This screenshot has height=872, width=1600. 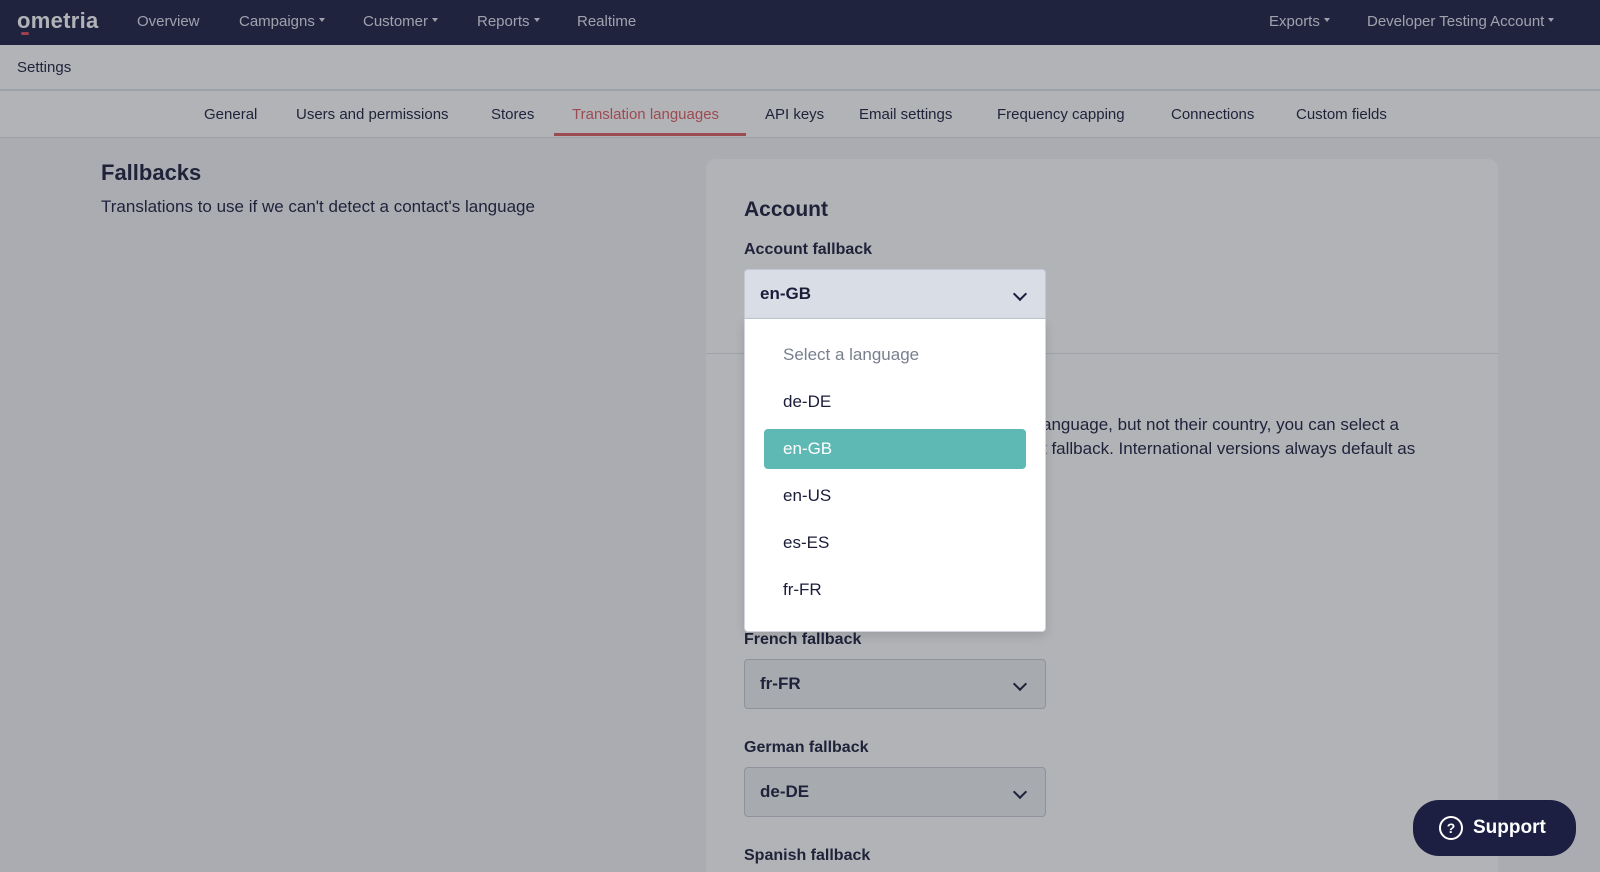 I want to click on tab-general: General, so click(x=230, y=114).